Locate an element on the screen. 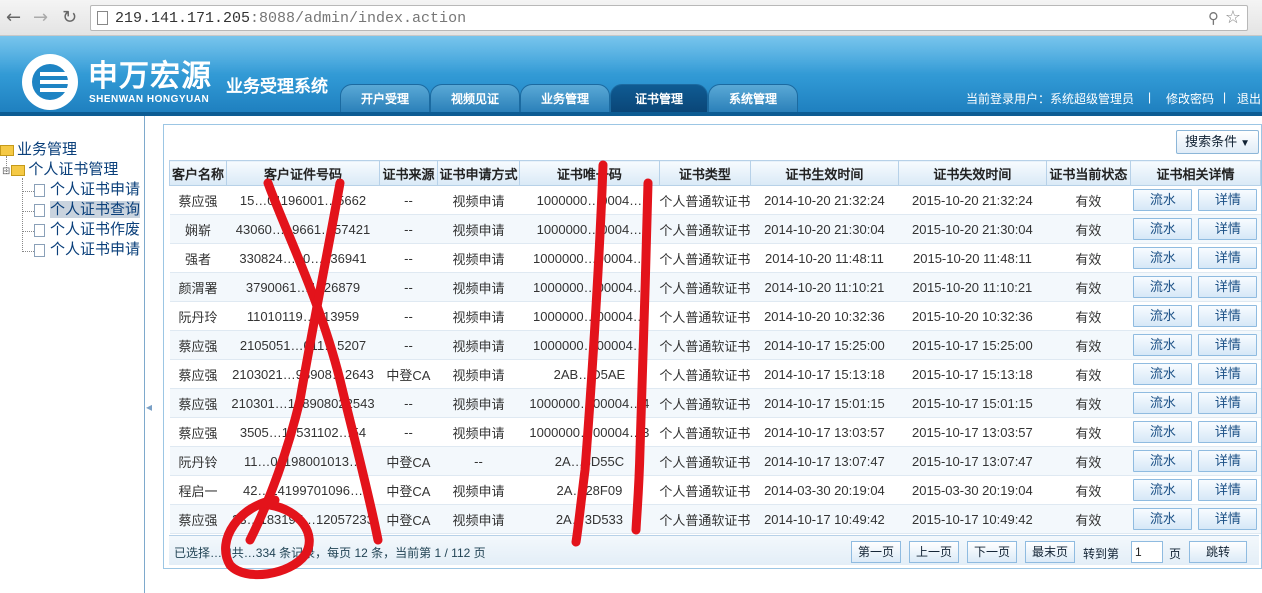 The image size is (1262, 593). id-number-cell: 2103021…98908…2643 is located at coordinates (303, 374).